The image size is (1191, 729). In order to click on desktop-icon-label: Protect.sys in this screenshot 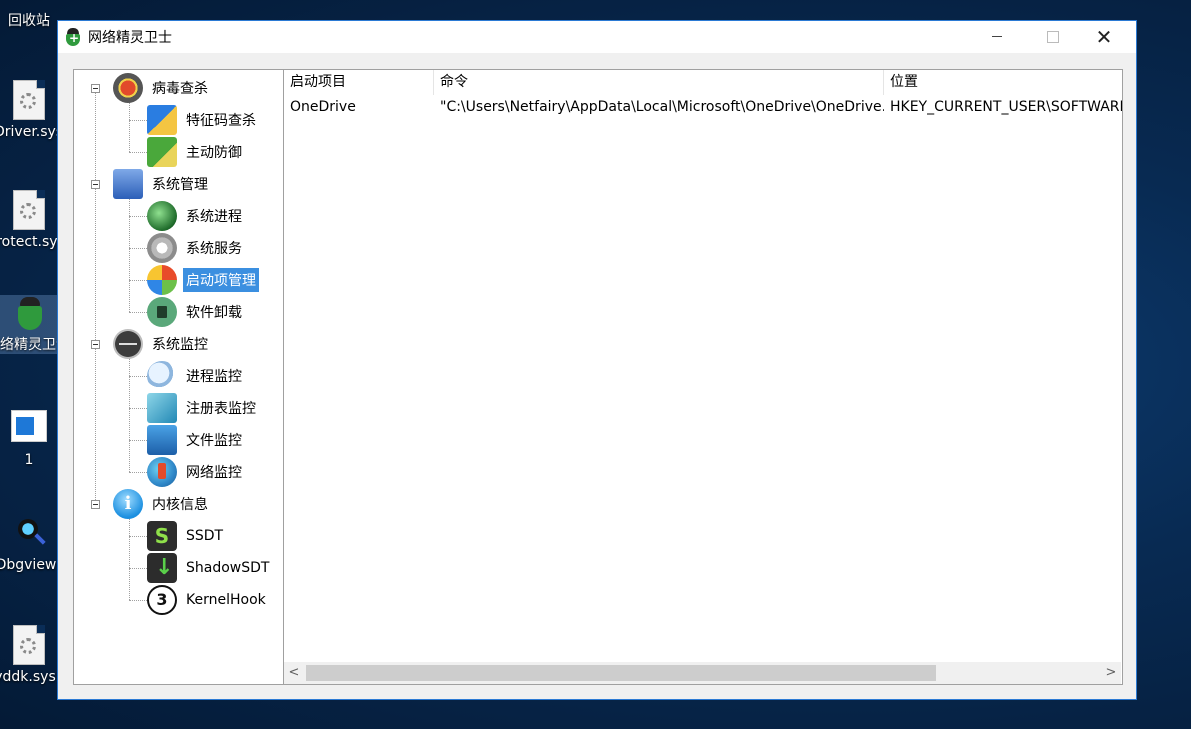, I will do `click(32, 242)`.